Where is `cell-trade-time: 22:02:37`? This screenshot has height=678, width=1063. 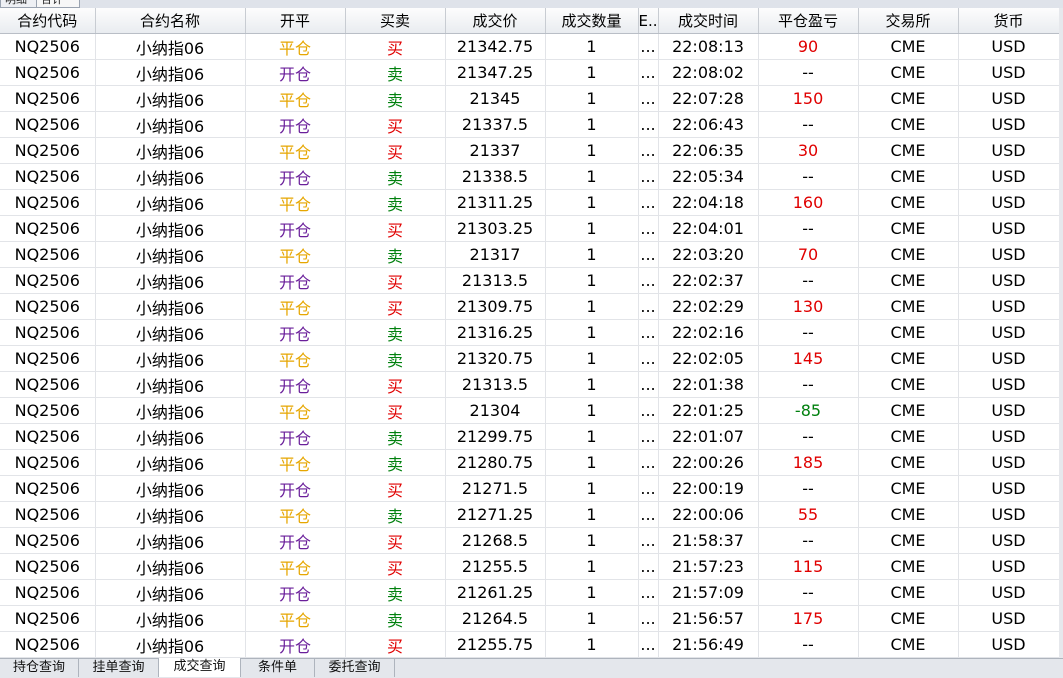
cell-trade-time: 22:02:37 is located at coordinates (708, 280).